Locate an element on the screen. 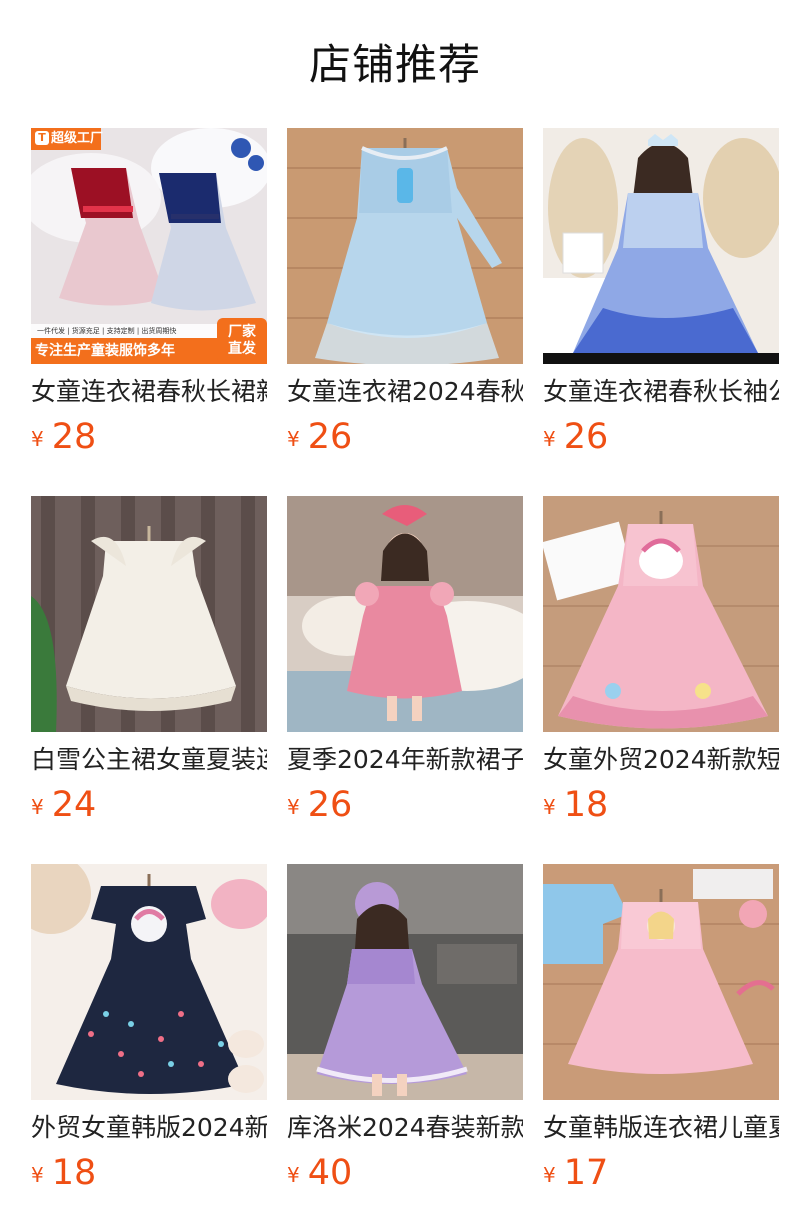  product-card: 女童连衣裙2024春秋新款 ¥26 is located at coordinates (405, 312).